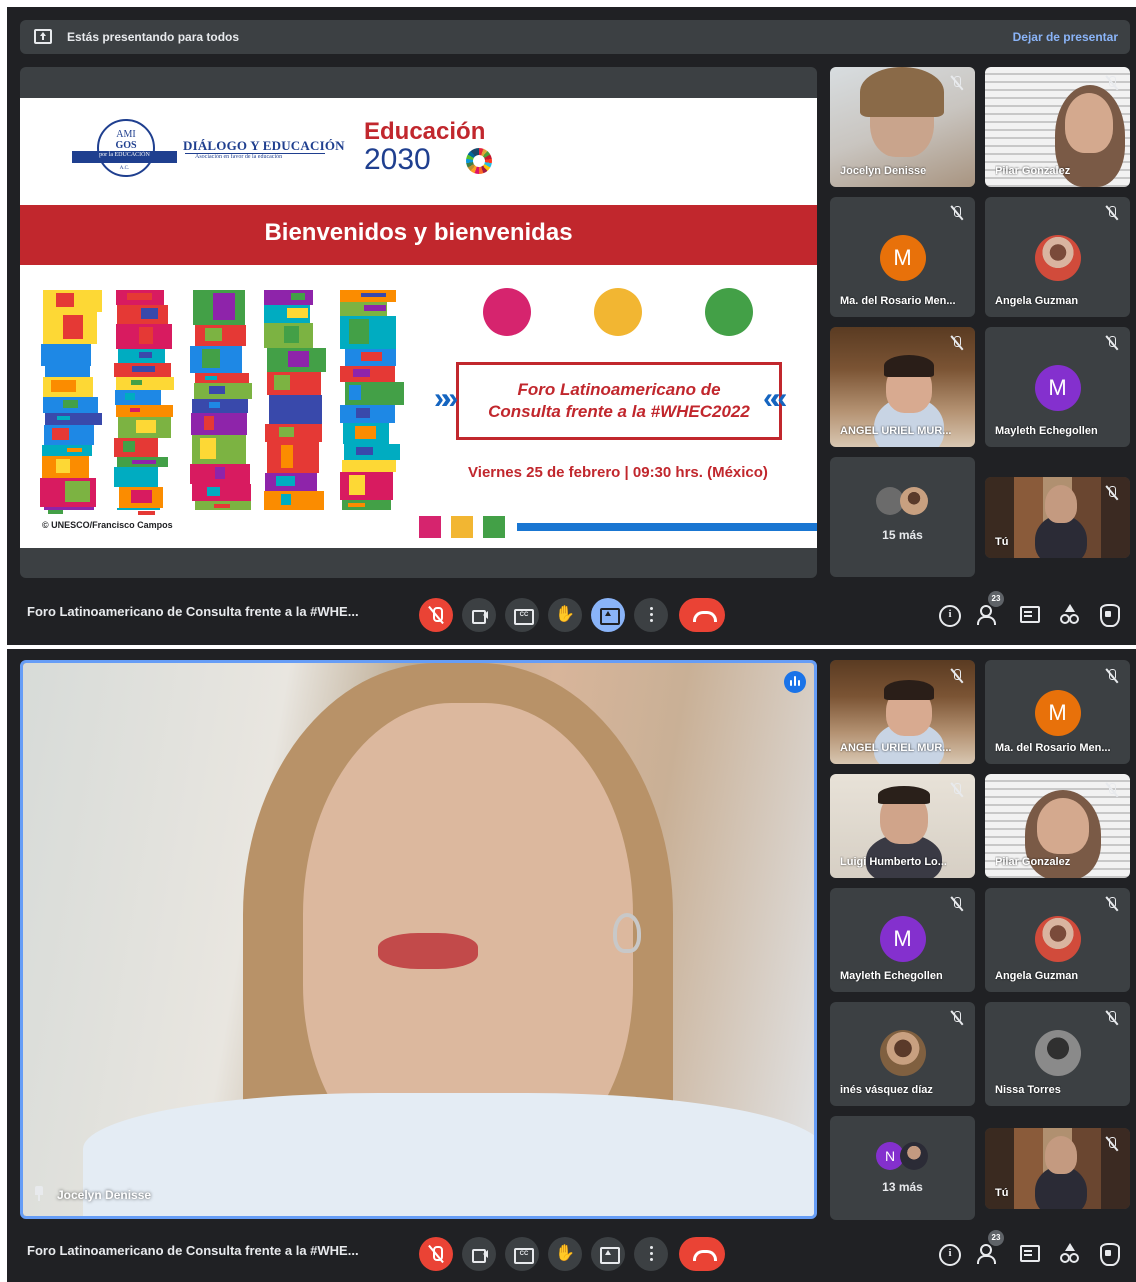  I want to click on slide-title: Bienvenidos y bienvenidas, so click(418, 232).